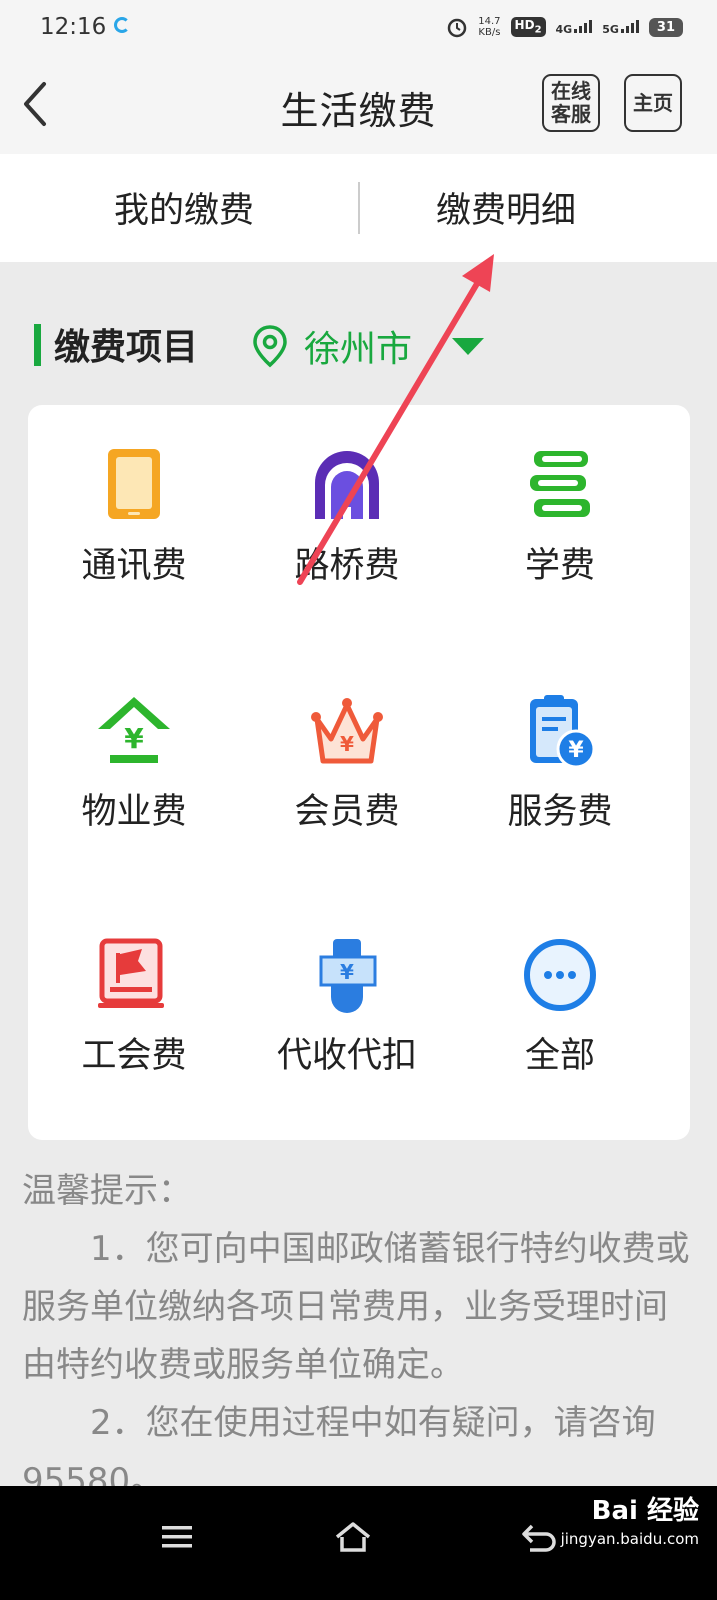 The height and width of the screenshot is (1600, 717). I want to click on item-property-fee: ¥ 物业费, so click(134, 762).